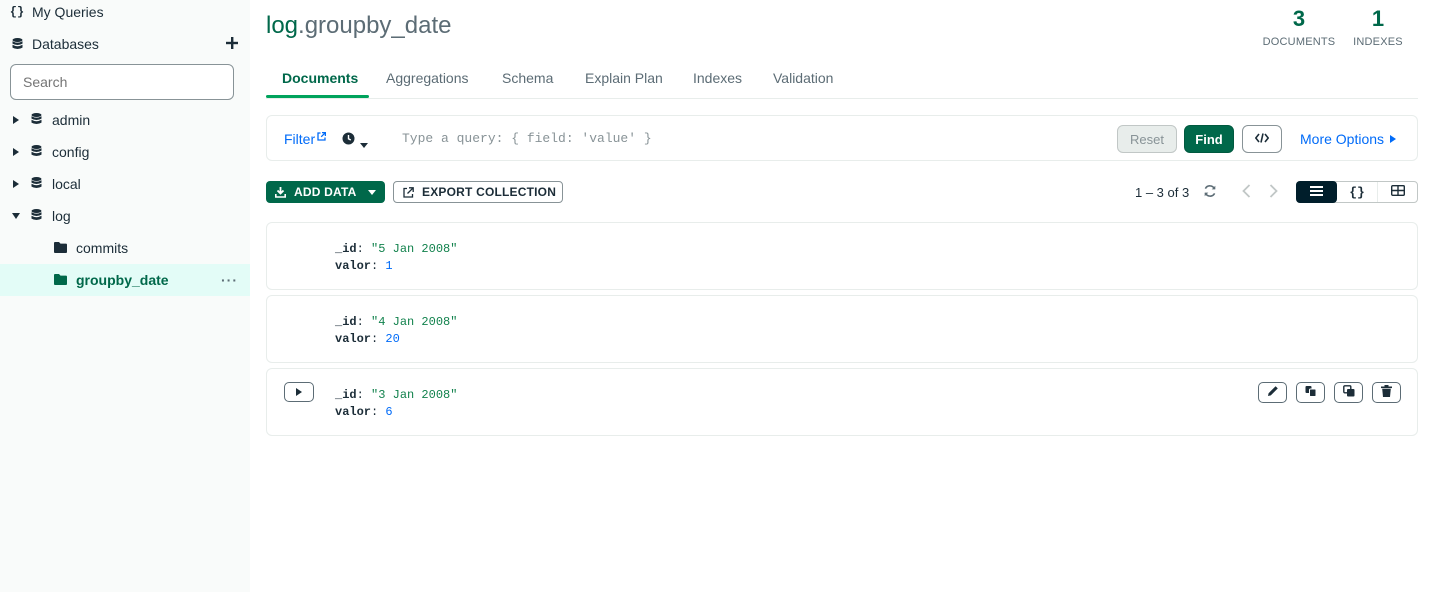 The height and width of the screenshot is (592, 1434). What do you see at coordinates (427, 78) in the screenshot?
I see `tab-aggregations: Aggregations` at bounding box center [427, 78].